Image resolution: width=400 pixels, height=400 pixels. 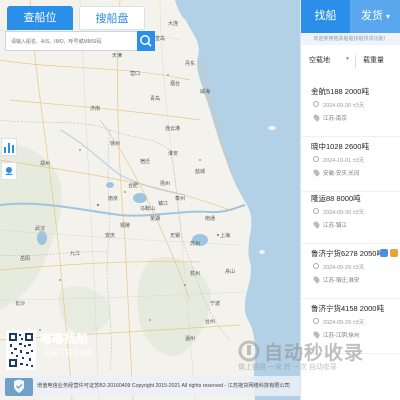 What do you see at coordinates (314, 353) in the screenshot?
I see `watermark-text: 自动秒收录` at bounding box center [314, 353].